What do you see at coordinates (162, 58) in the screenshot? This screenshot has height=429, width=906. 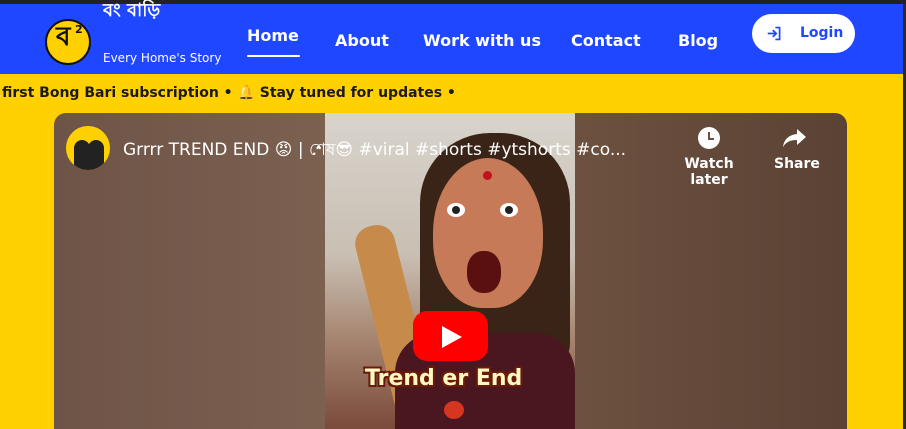 I see `site-tagline: Every Home's Story` at bounding box center [162, 58].